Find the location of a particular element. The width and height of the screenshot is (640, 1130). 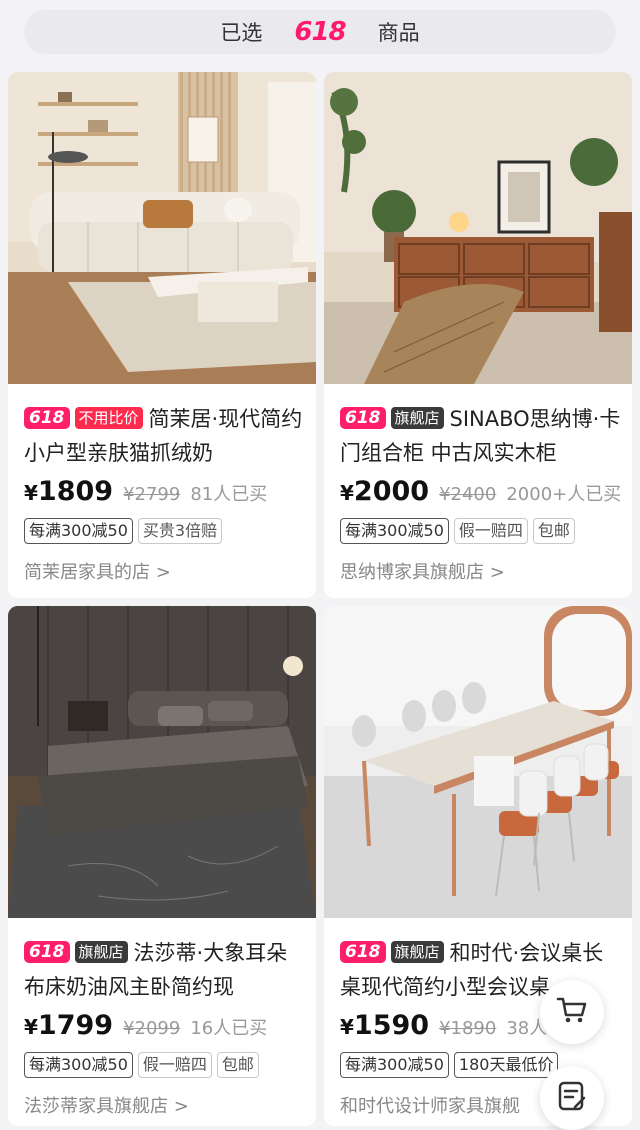

product-title: 618 旗舰店 SINABO思纳博·卡门组合柜 中古风实木柜 is located at coordinates (482, 436).